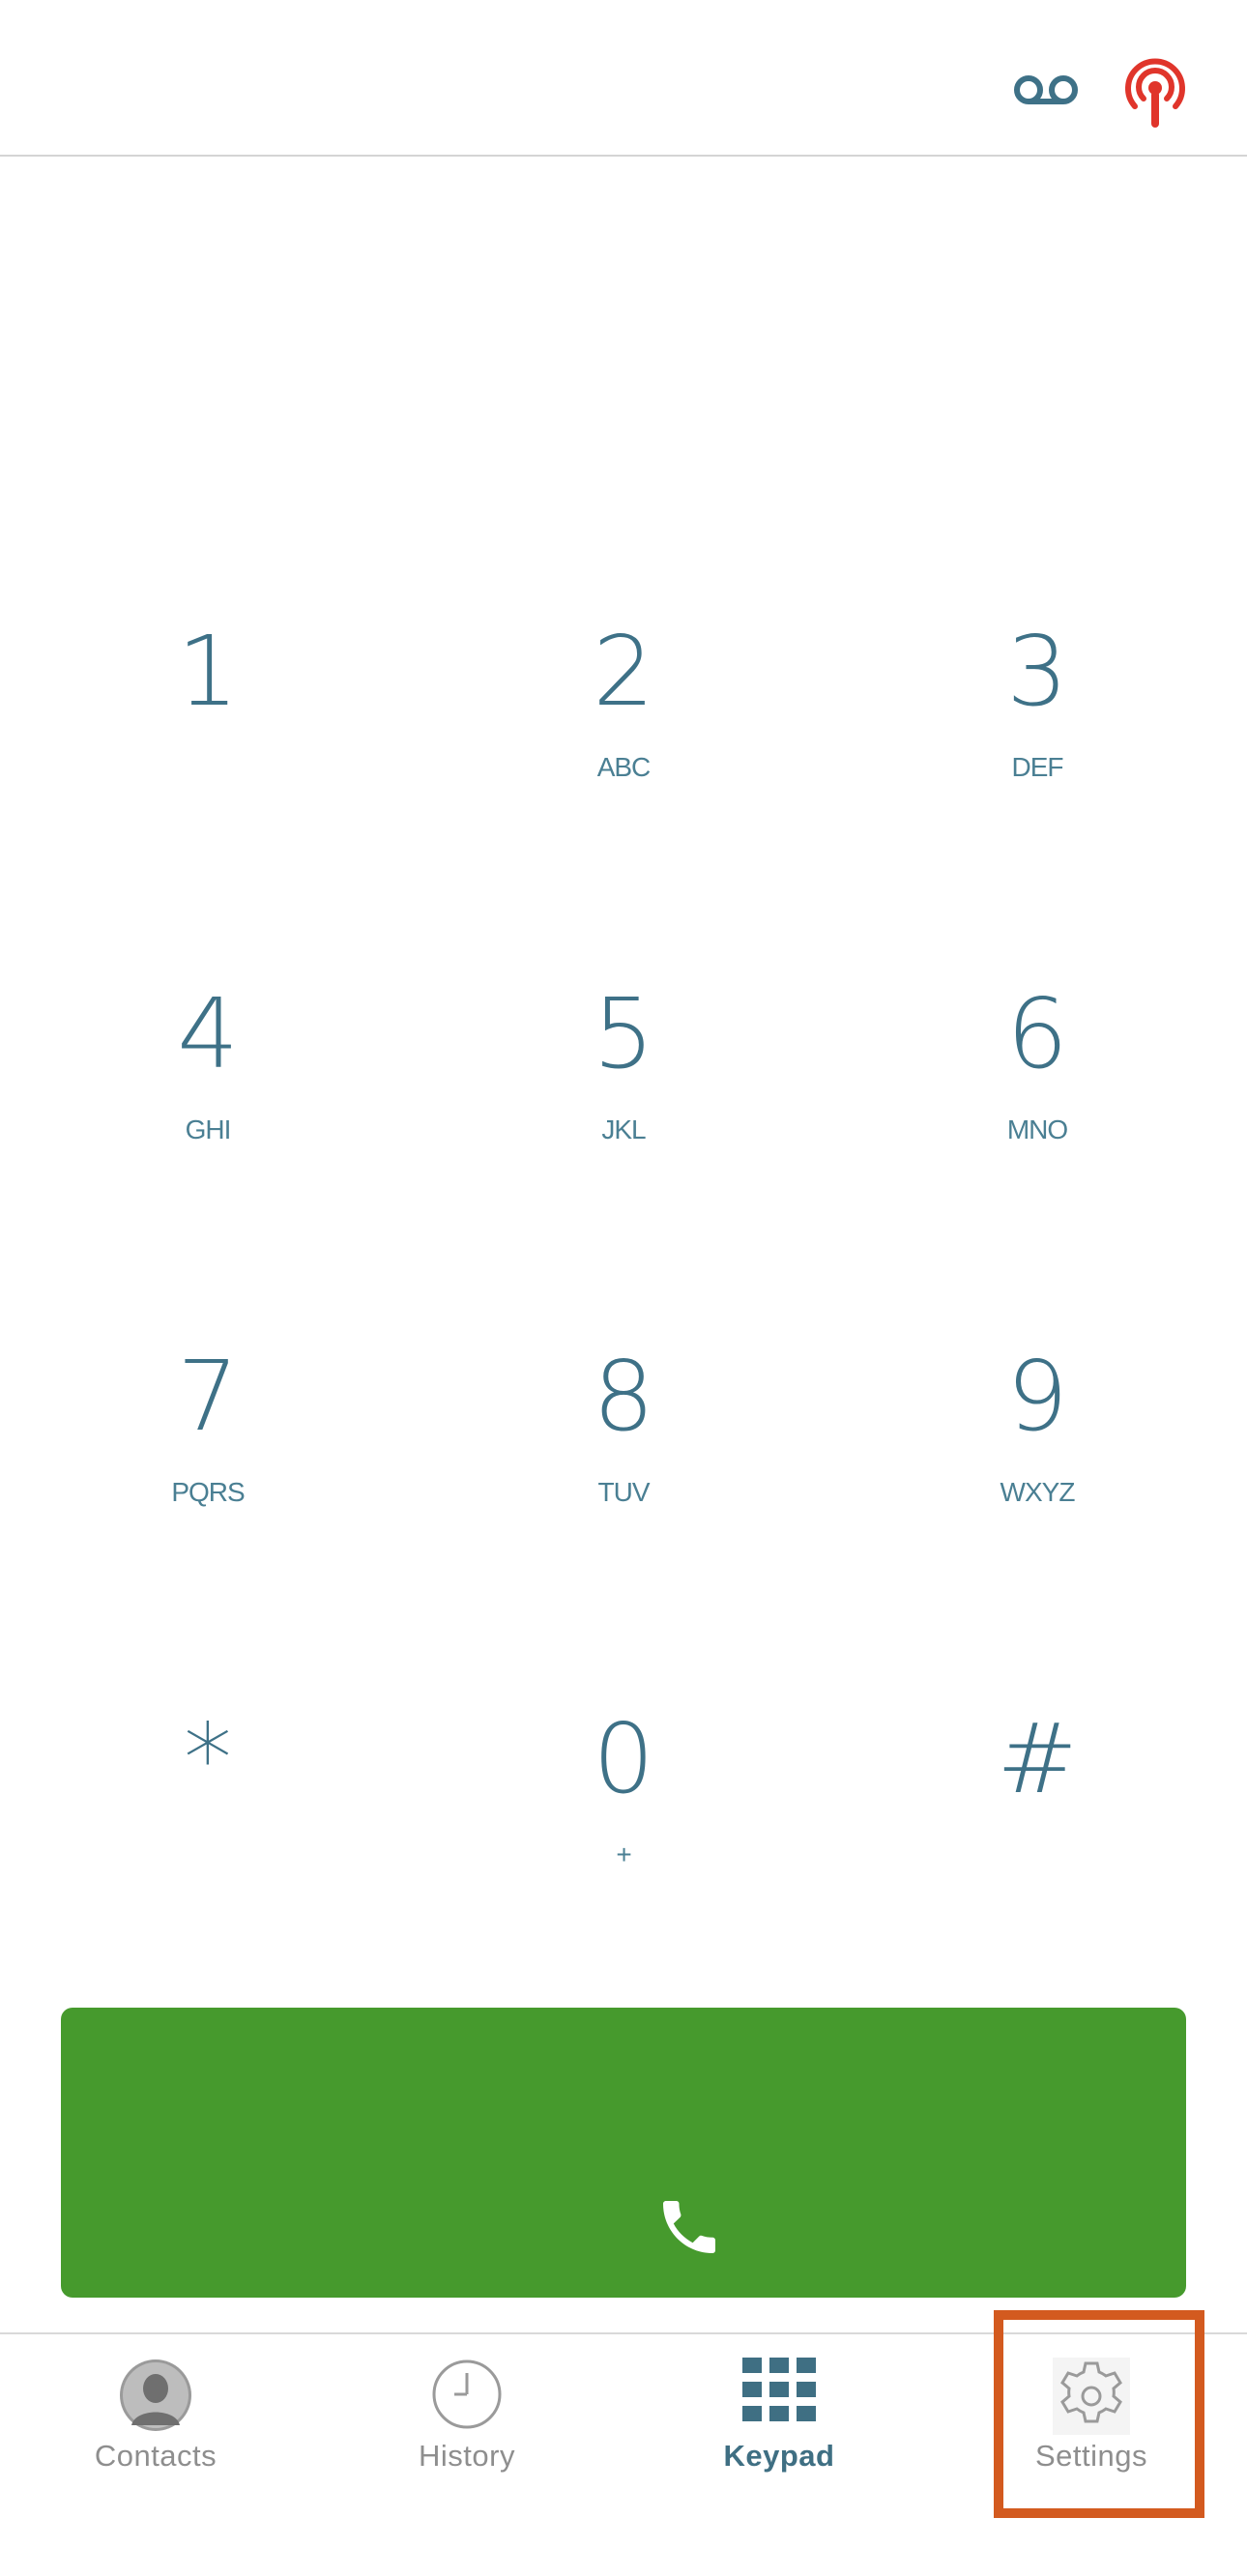 This screenshot has height=2576, width=1247. Describe the element at coordinates (624, 767) in the screenshot. I see `key-letters: ABC` at that location.